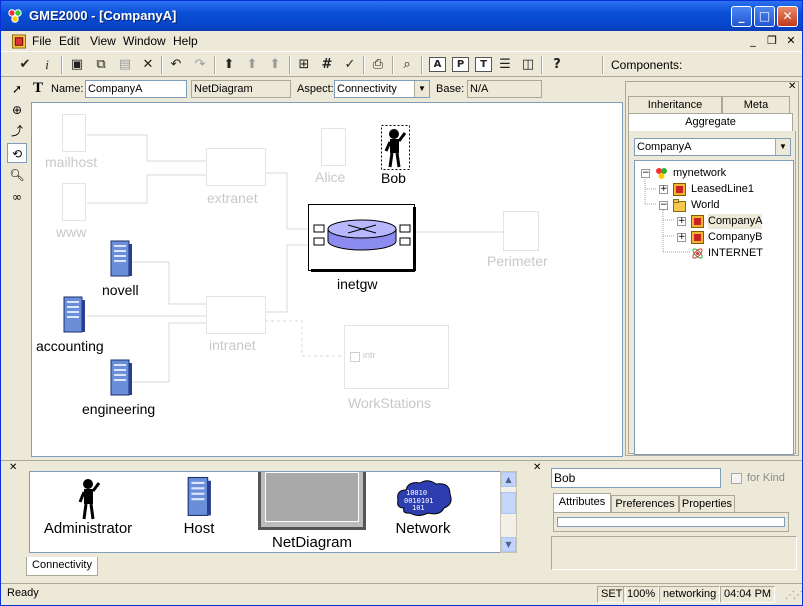  Describe the element at coordinates (17, 153) in the screenshot. I see `disconnect-mode-icon: ⟲` at that location.